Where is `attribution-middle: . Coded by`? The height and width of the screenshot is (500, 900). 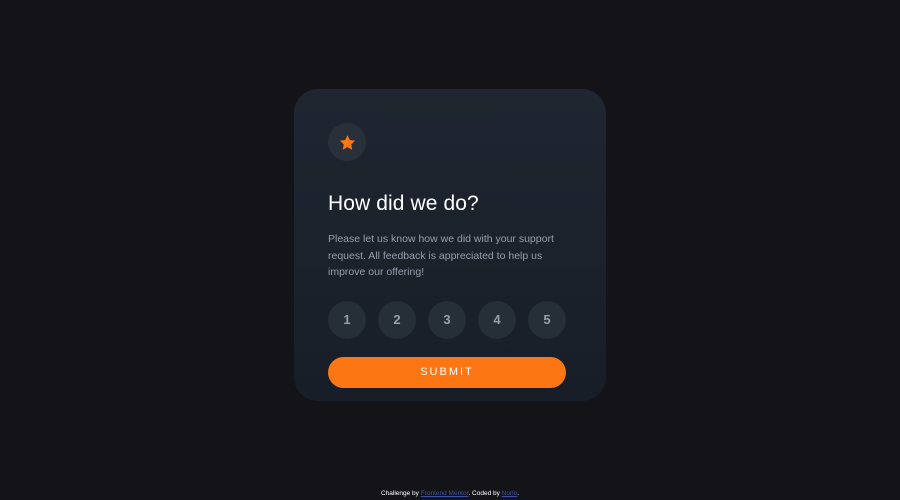
attribution-middle: . Coded by is located at coordinates (485, 493).